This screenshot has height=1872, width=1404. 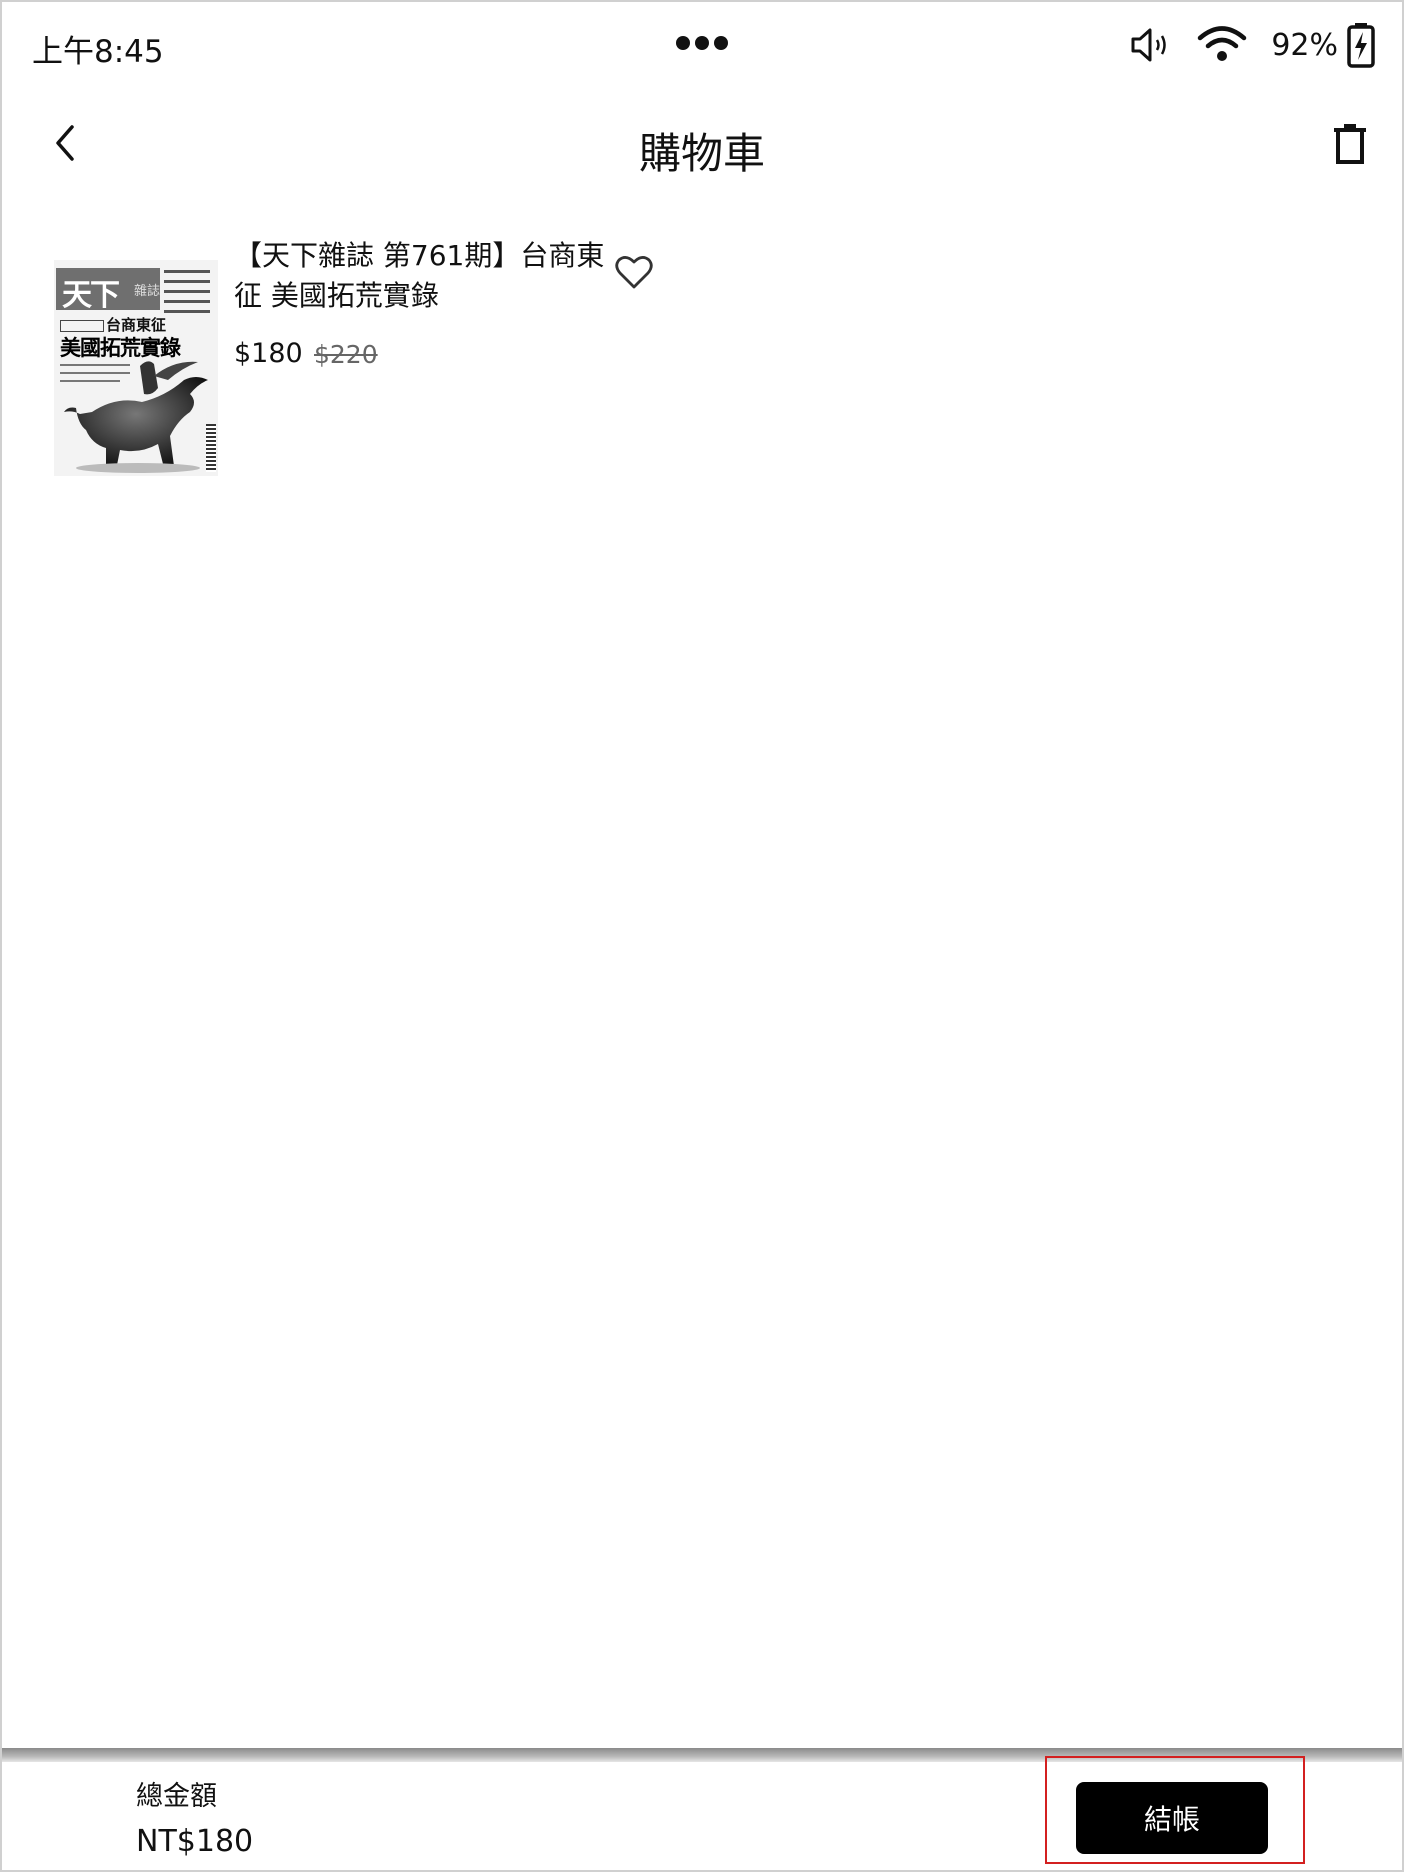 I want to click on app-bar: 購物車, so click(x=702, y=146).